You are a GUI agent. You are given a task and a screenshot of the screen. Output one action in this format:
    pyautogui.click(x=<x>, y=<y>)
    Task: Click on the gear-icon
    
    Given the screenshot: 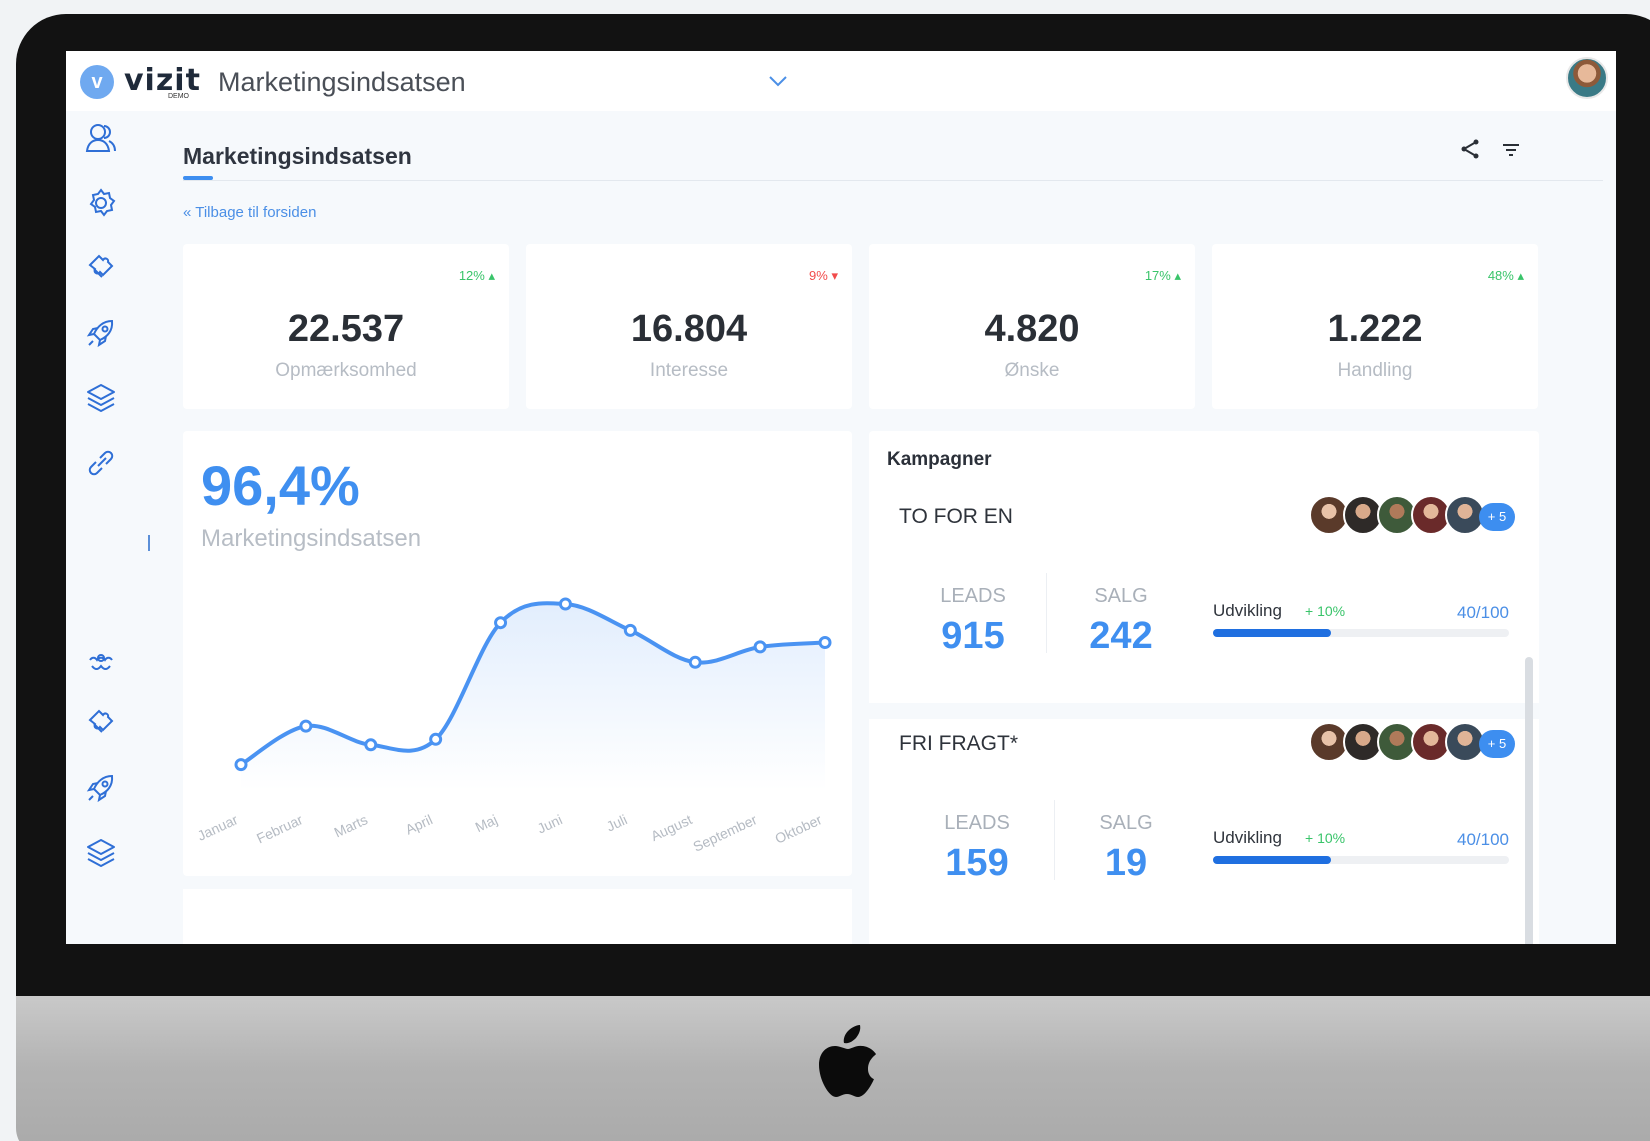 What is the action you would take?
    pyautogui.click(x=101, y=203)
    